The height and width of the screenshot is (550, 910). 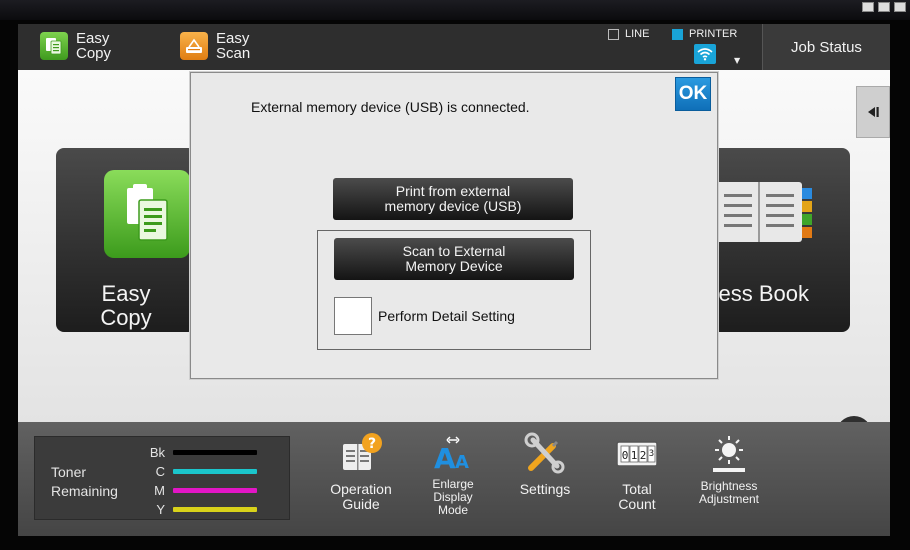 What do you see at coordinates (94, 46) in the screenshot?
I see `easy-copy-label: Easy Copy` at bounding box center [94, 46].